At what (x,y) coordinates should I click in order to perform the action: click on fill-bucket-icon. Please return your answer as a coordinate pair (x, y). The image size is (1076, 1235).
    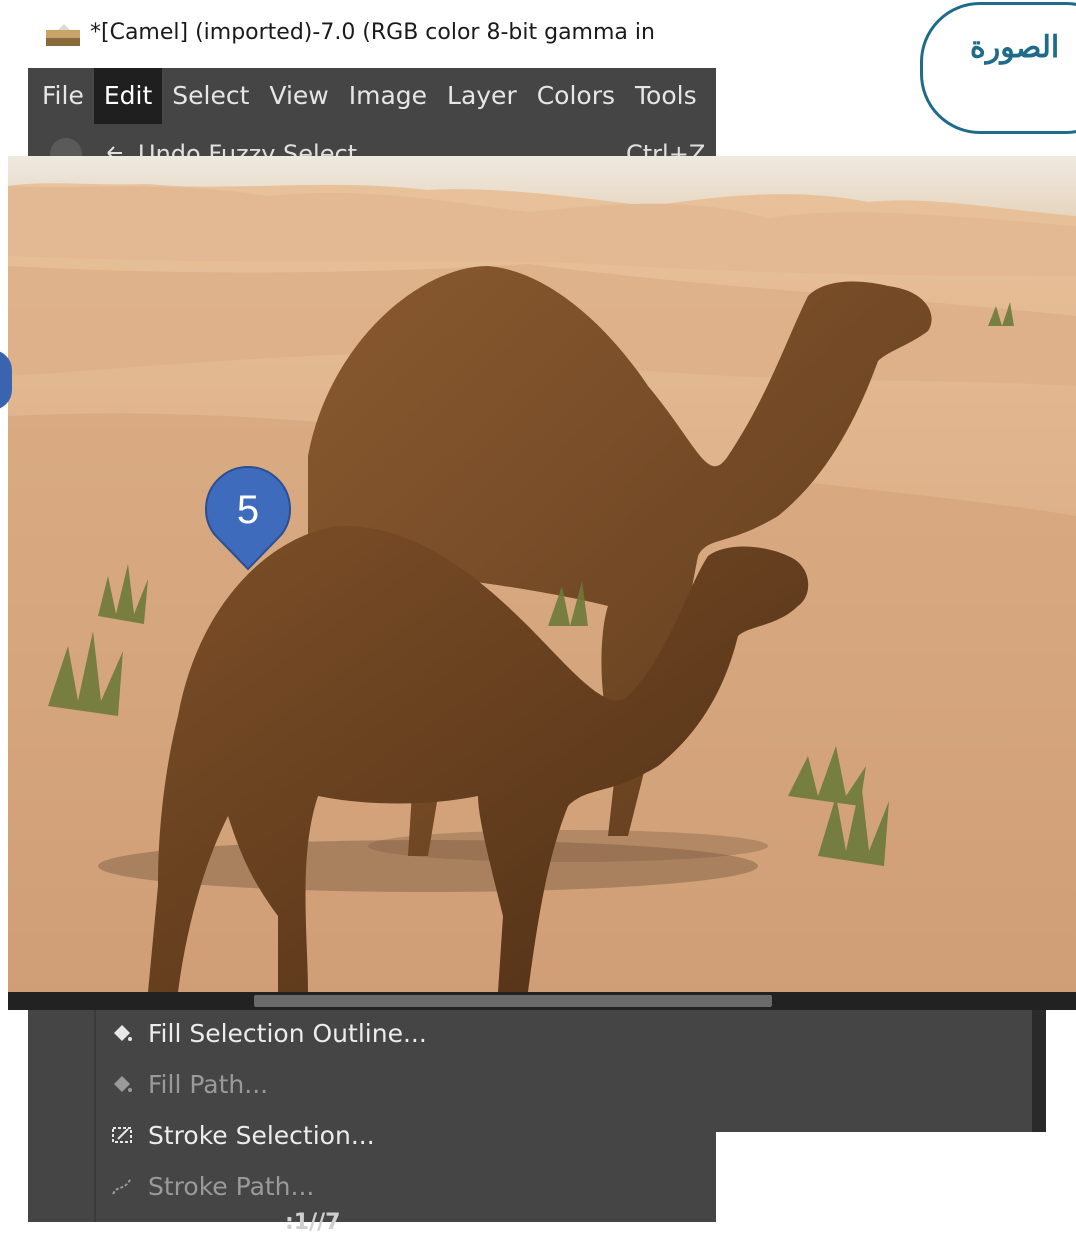
    Looking at the image, I should click on (123, 1033).